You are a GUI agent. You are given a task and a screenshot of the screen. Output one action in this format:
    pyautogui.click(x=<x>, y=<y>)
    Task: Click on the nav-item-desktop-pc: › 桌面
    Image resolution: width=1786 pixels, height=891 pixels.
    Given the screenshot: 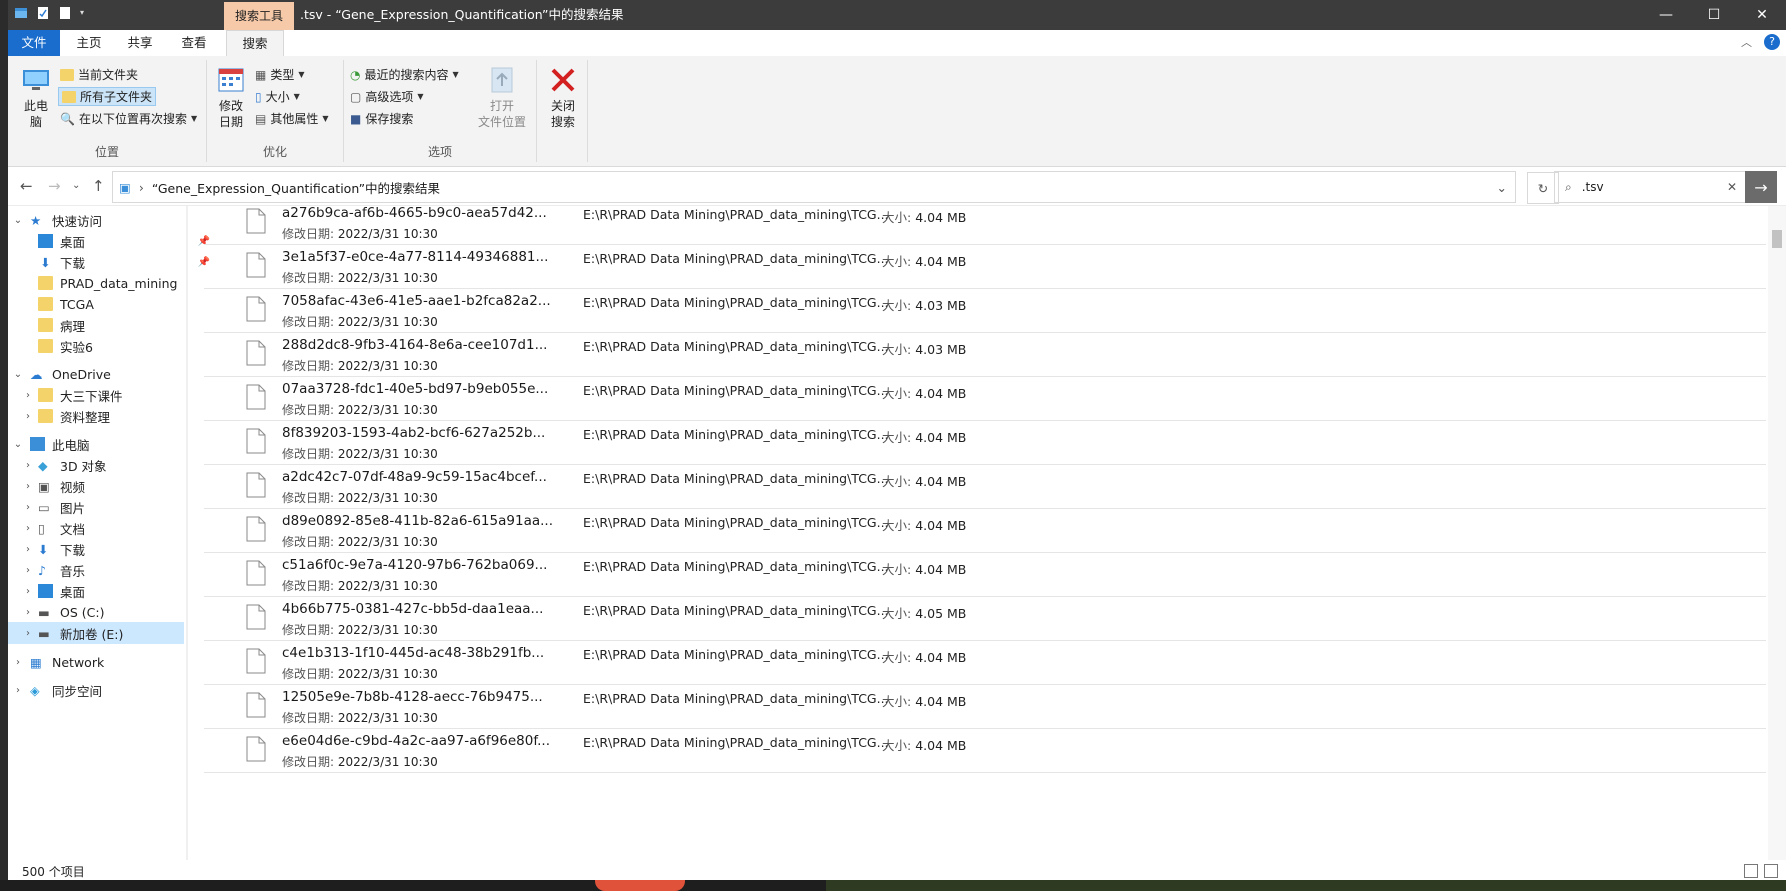 What is the action you would take?
    pyautogui.click(x=103, y=591)
    